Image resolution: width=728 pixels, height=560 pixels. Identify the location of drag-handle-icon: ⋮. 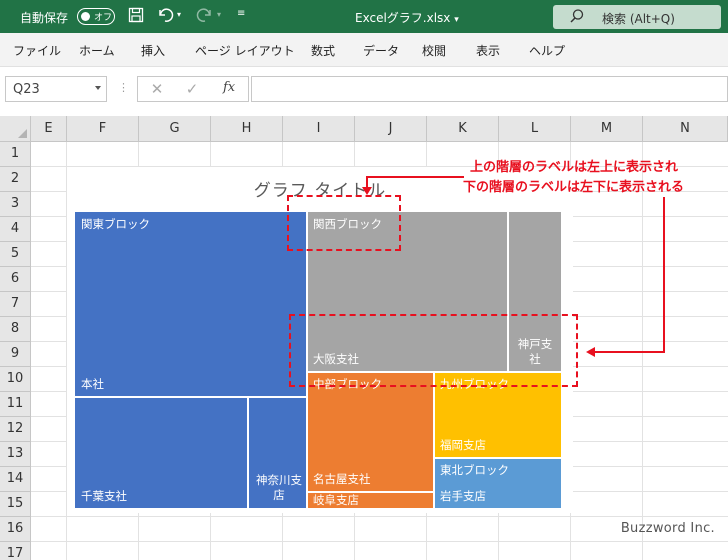
(123, 87).